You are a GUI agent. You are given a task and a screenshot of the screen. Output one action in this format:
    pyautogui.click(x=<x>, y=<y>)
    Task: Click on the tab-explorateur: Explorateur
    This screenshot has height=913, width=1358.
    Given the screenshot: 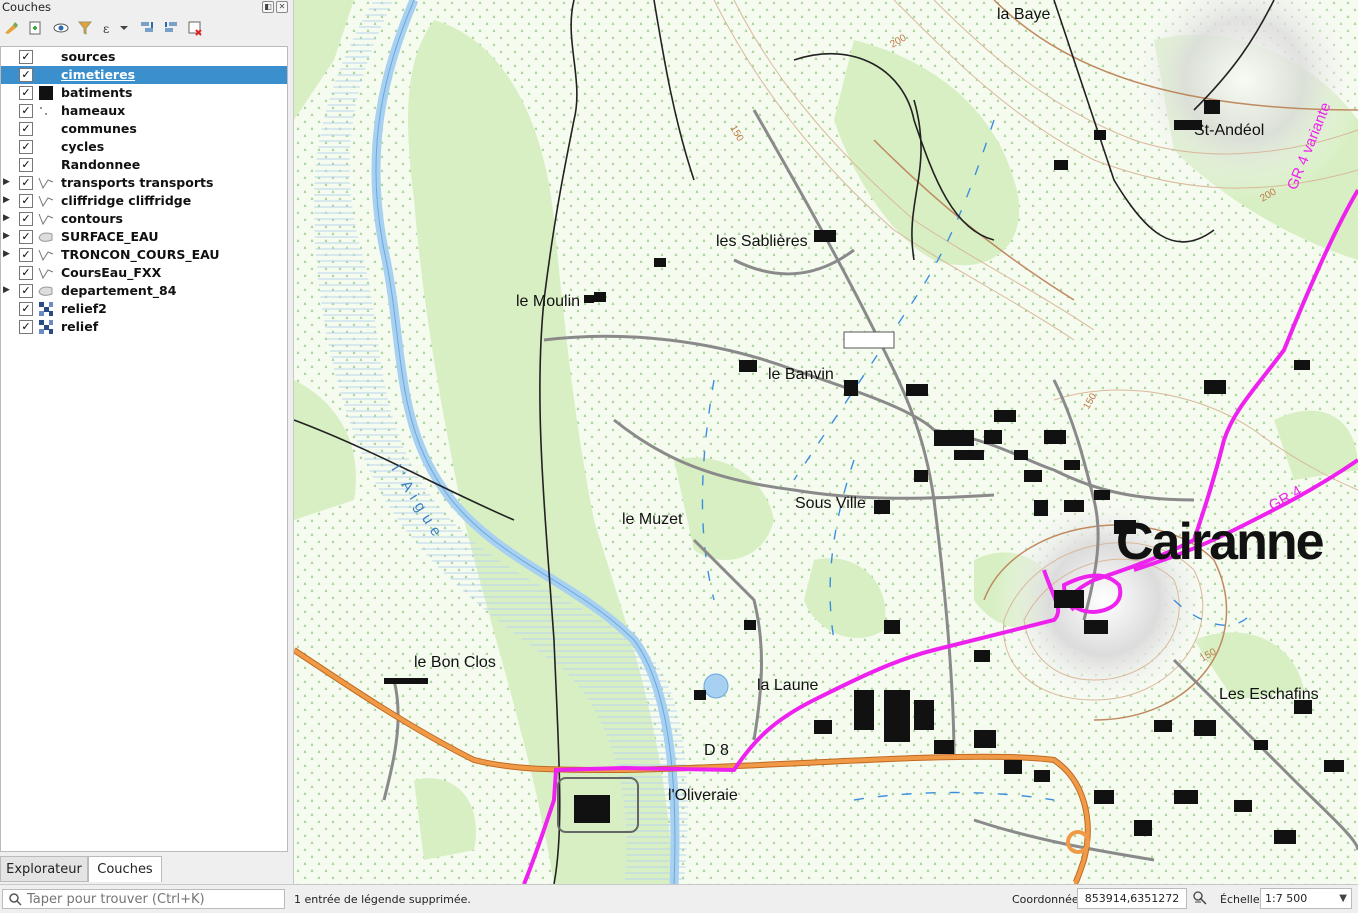 What is the action you would take?
    pyautogui.click(x=44, y=869)
    